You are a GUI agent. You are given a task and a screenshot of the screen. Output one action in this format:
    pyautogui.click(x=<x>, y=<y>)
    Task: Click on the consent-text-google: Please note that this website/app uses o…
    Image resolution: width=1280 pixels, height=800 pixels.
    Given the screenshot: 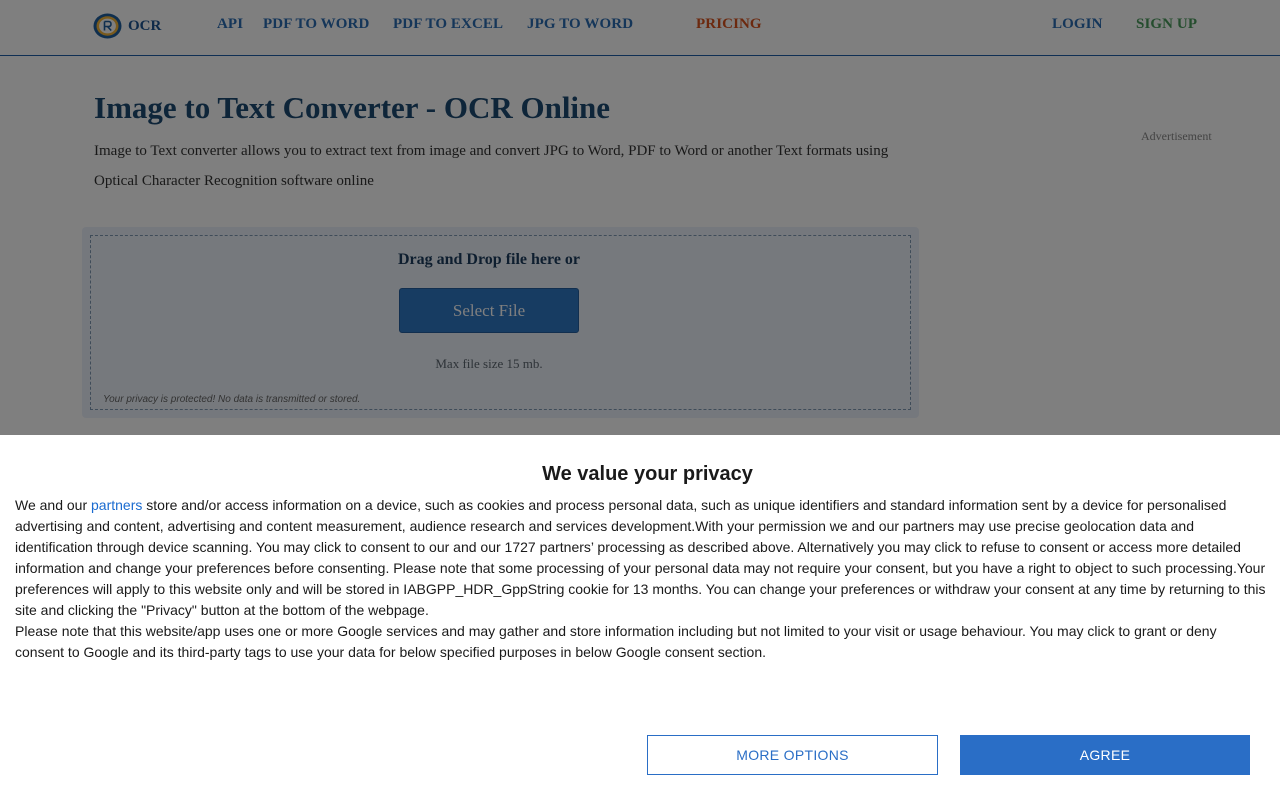 What is the action you would take?
    pyautogui.click(x=616, y=641)
    